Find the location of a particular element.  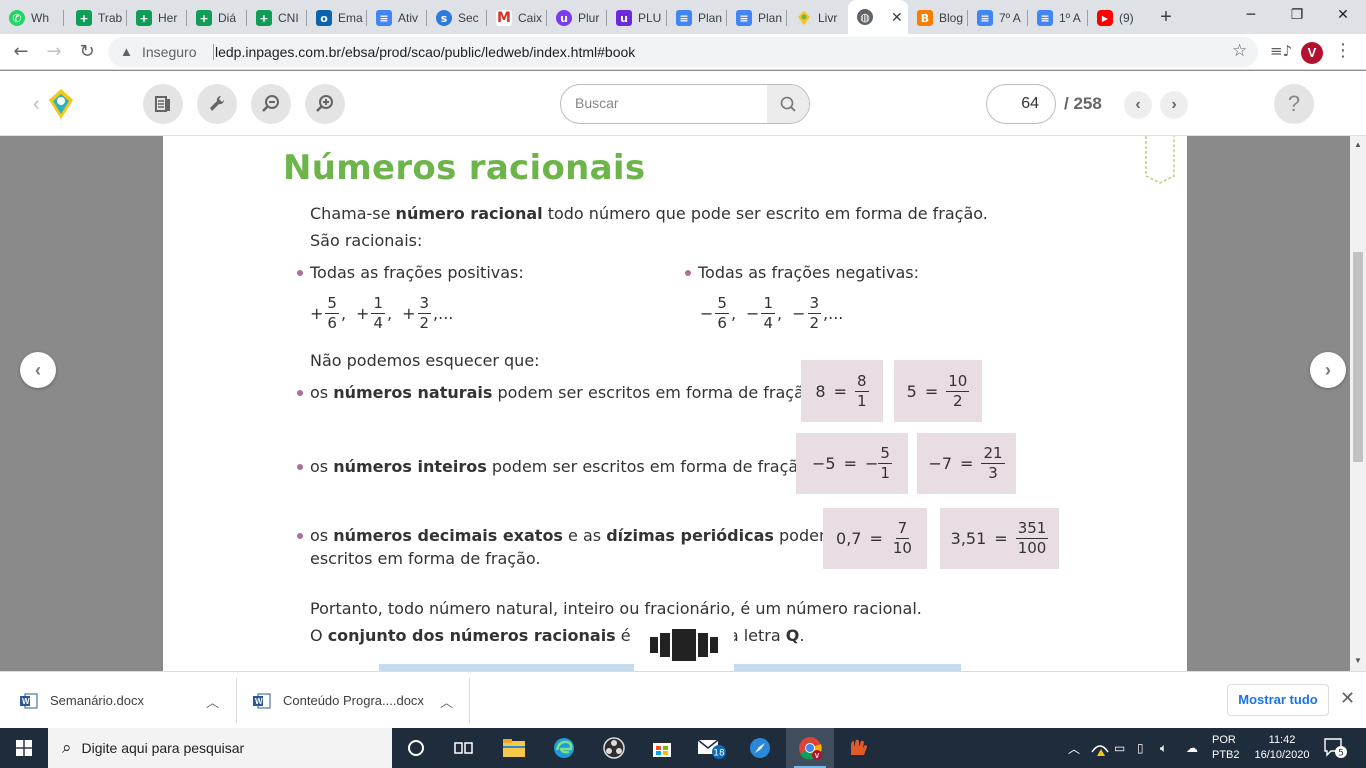

scroll-down-icon: ▼ is located at coordinates (1358, 660).